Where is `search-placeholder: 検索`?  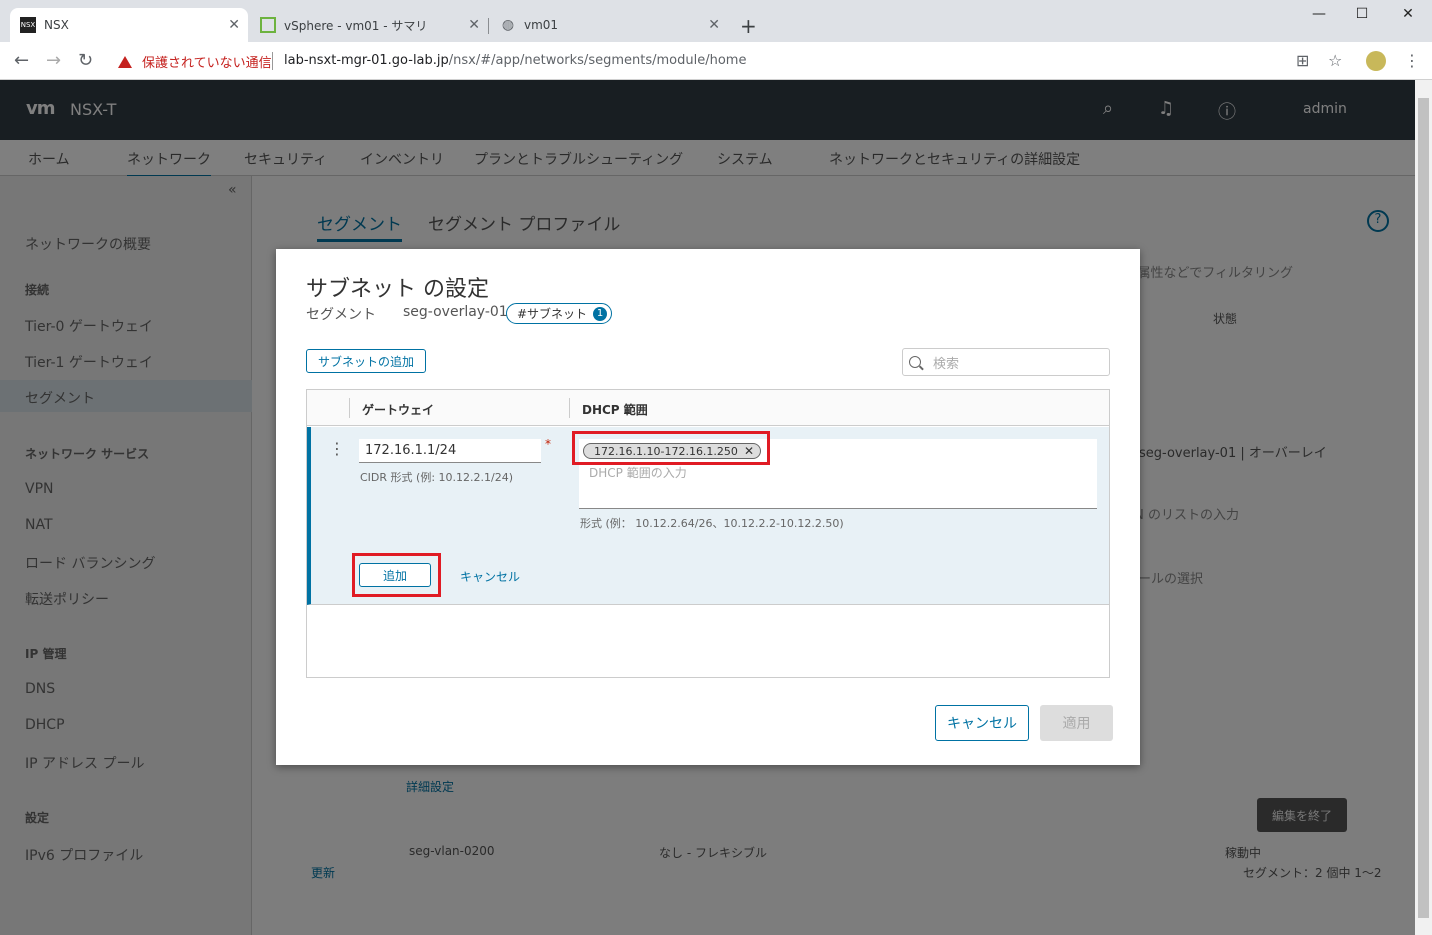
search-placeholder: 検索 is located at coordinates (946, 364).